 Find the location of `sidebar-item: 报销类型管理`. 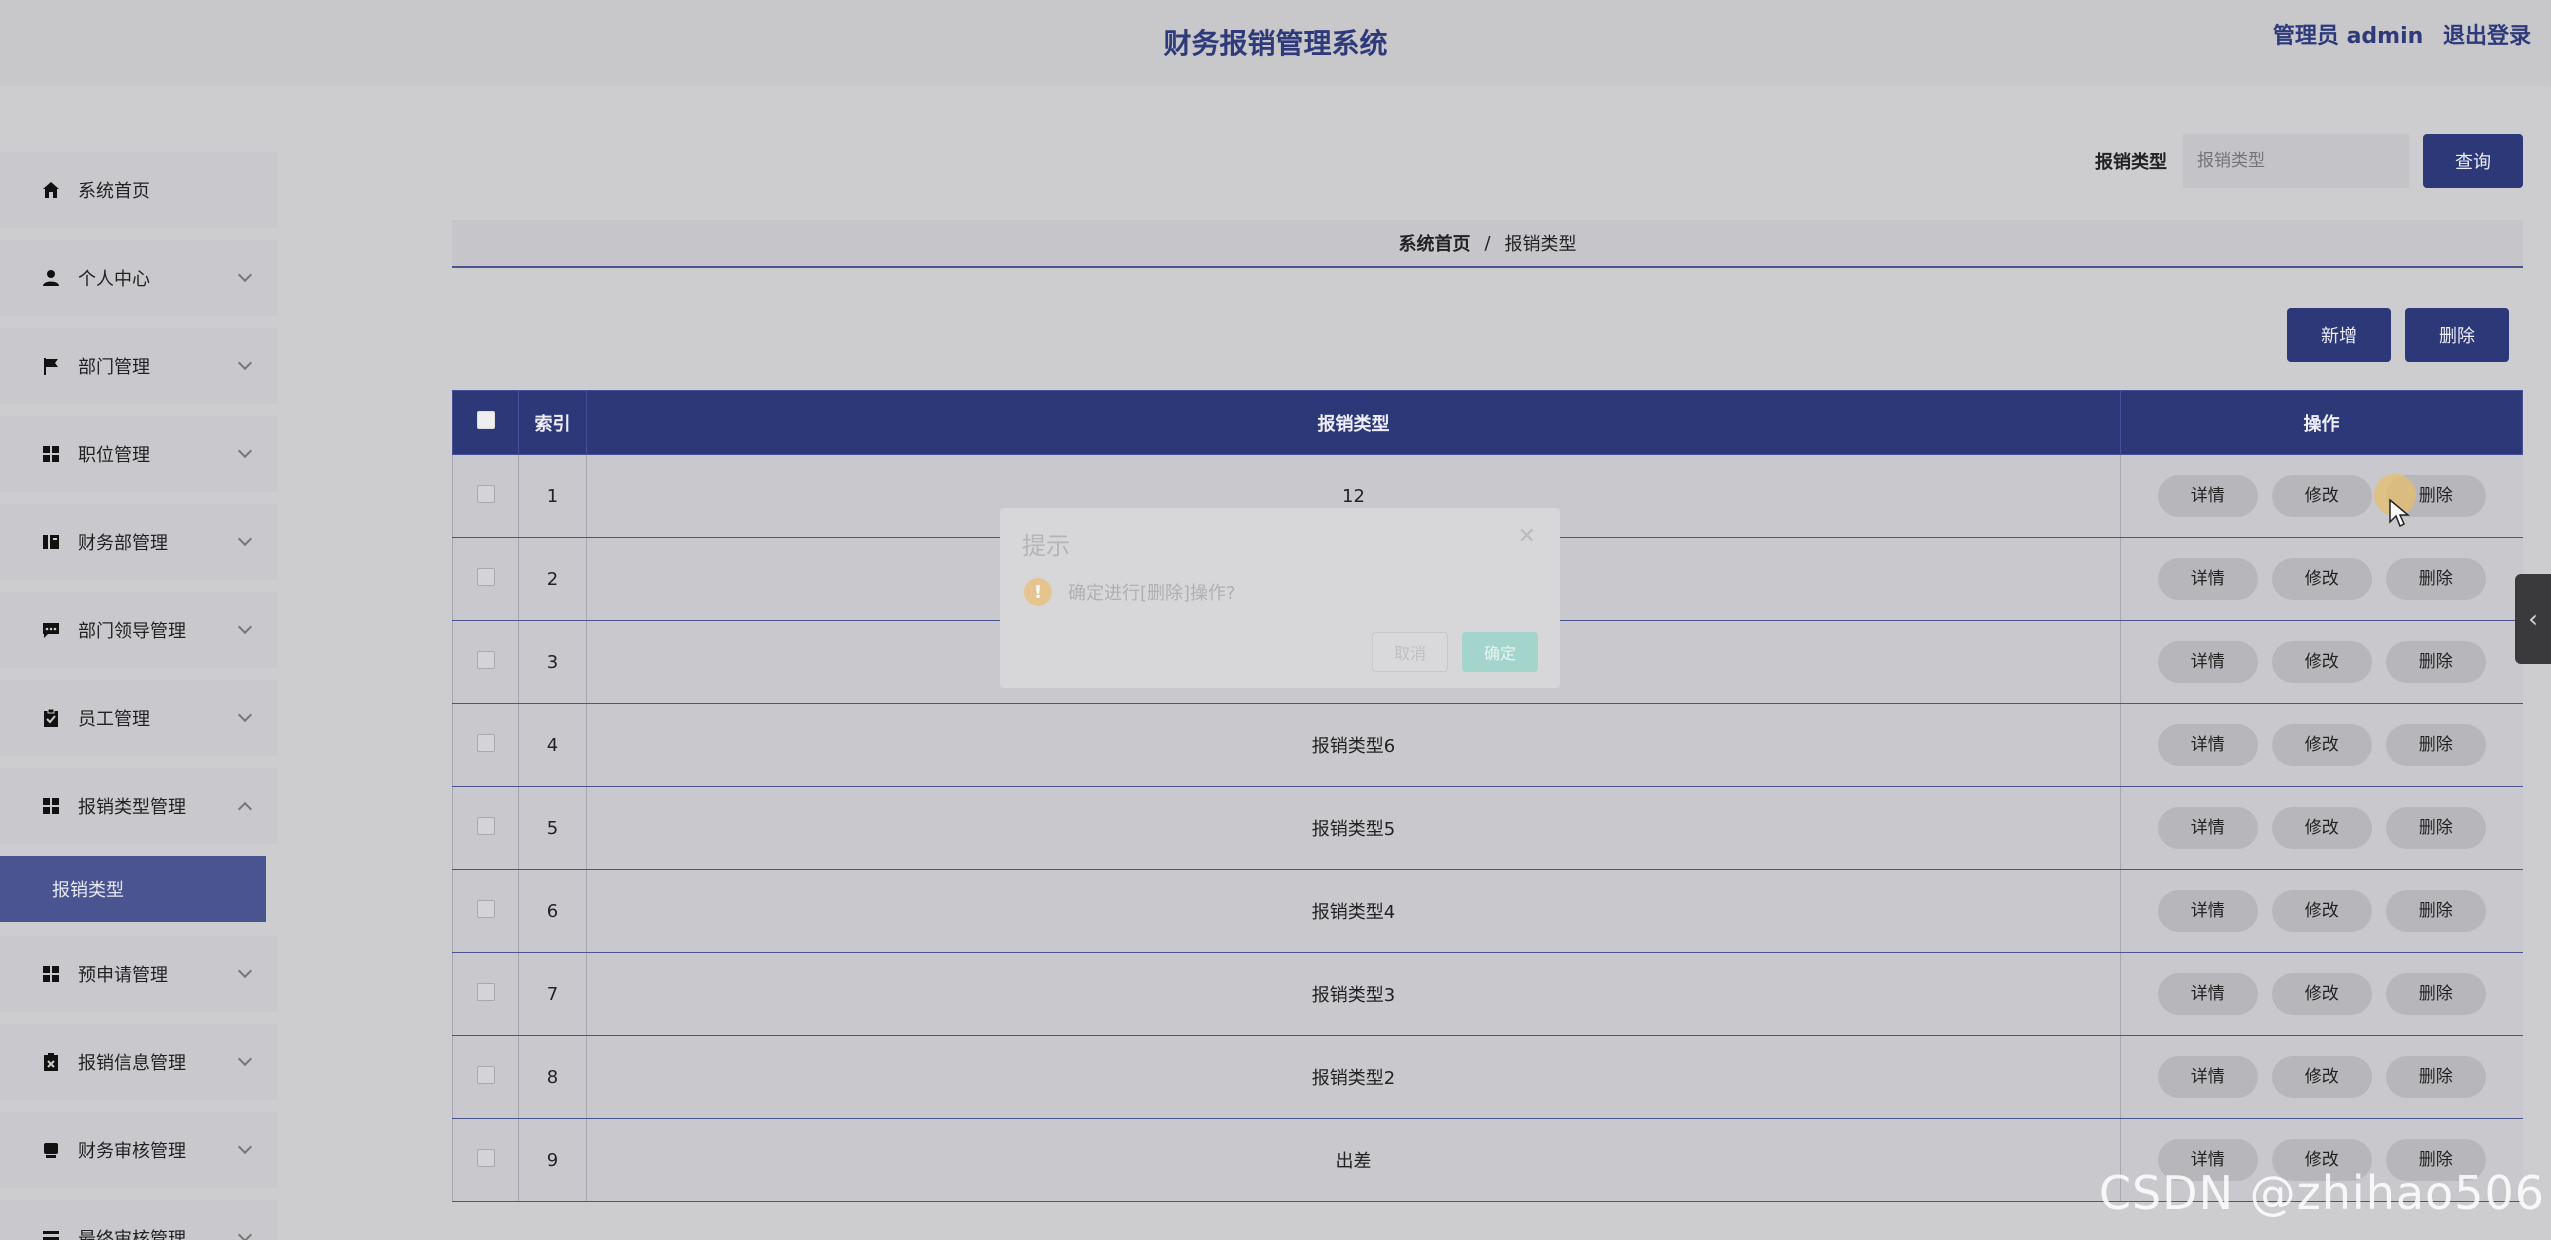

sidebar-item: 报销类型管理 is located at coordinates (139, 806).